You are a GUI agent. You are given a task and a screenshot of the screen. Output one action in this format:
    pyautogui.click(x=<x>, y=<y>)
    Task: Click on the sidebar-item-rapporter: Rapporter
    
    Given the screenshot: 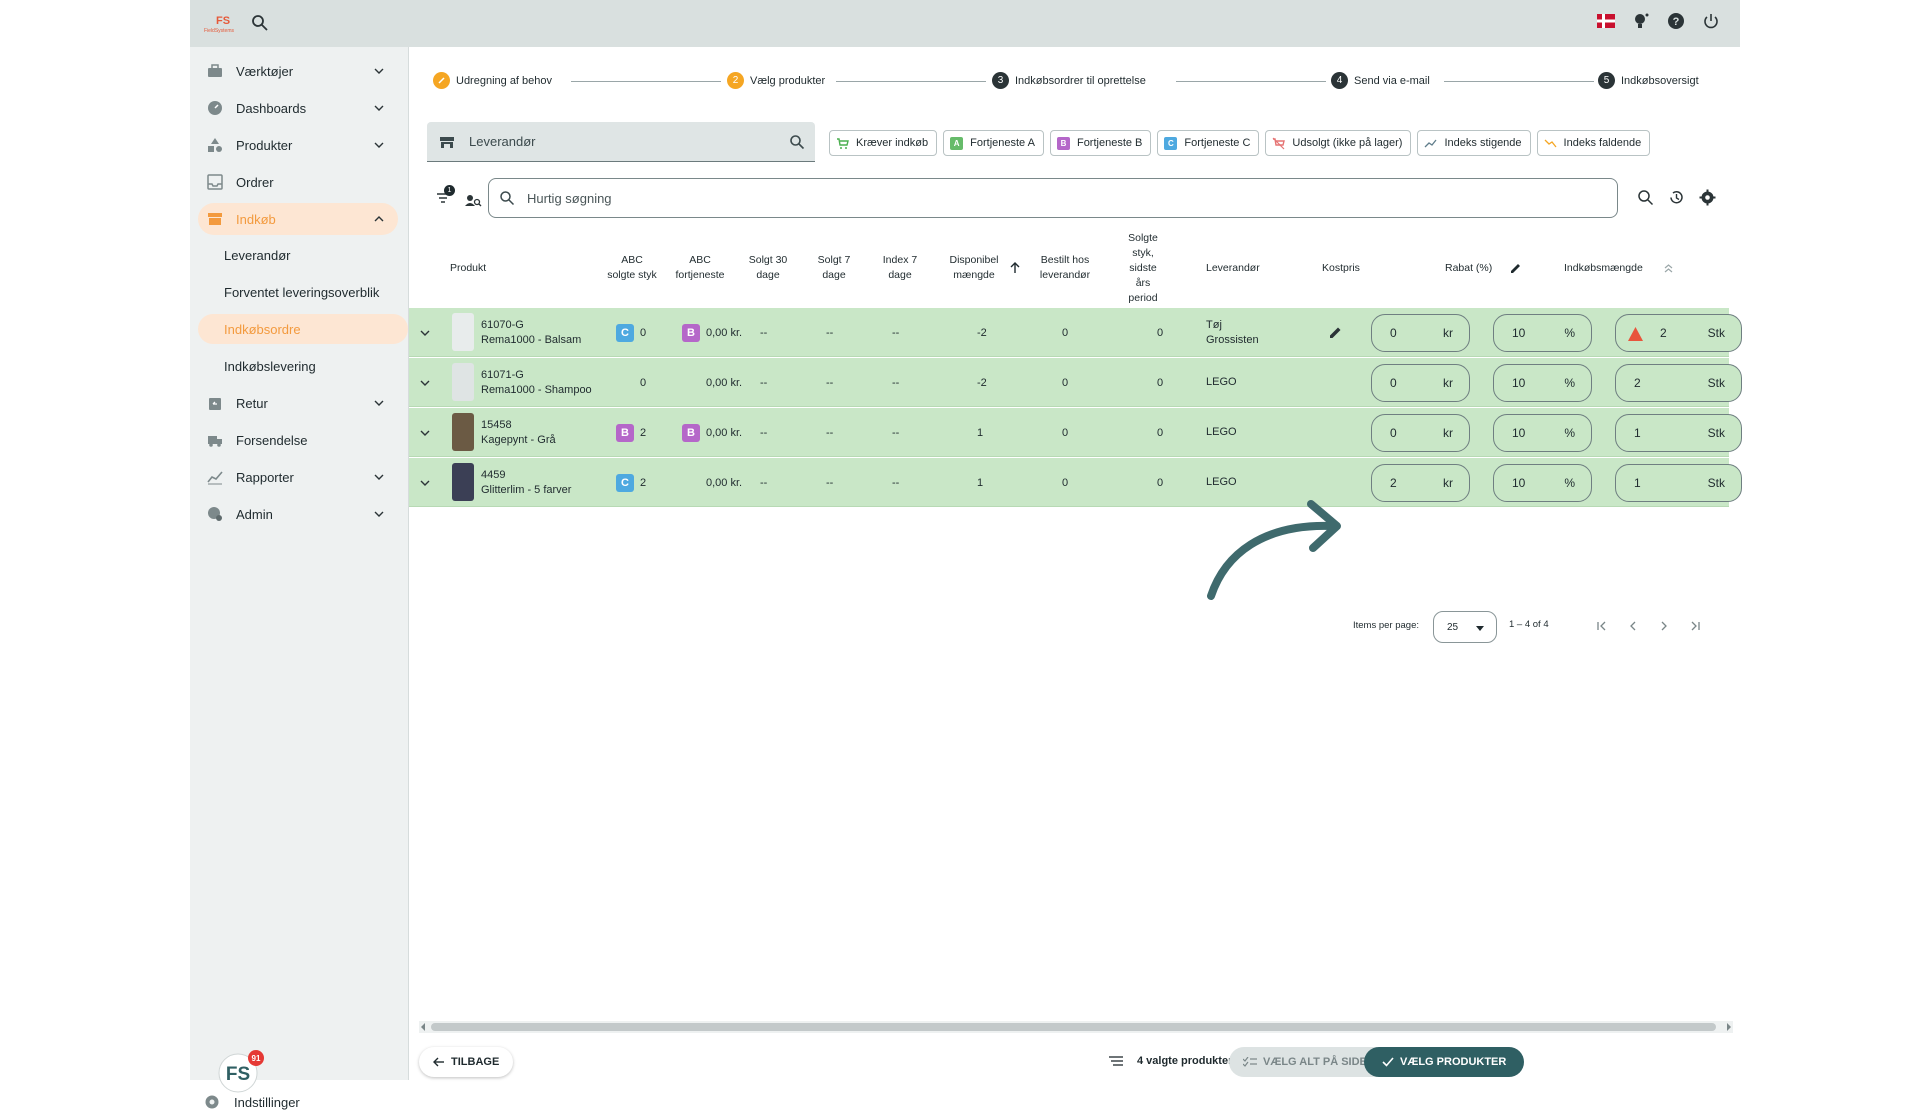 What is the action you would take?
    pyautogui.click(x=298, y=477)
    